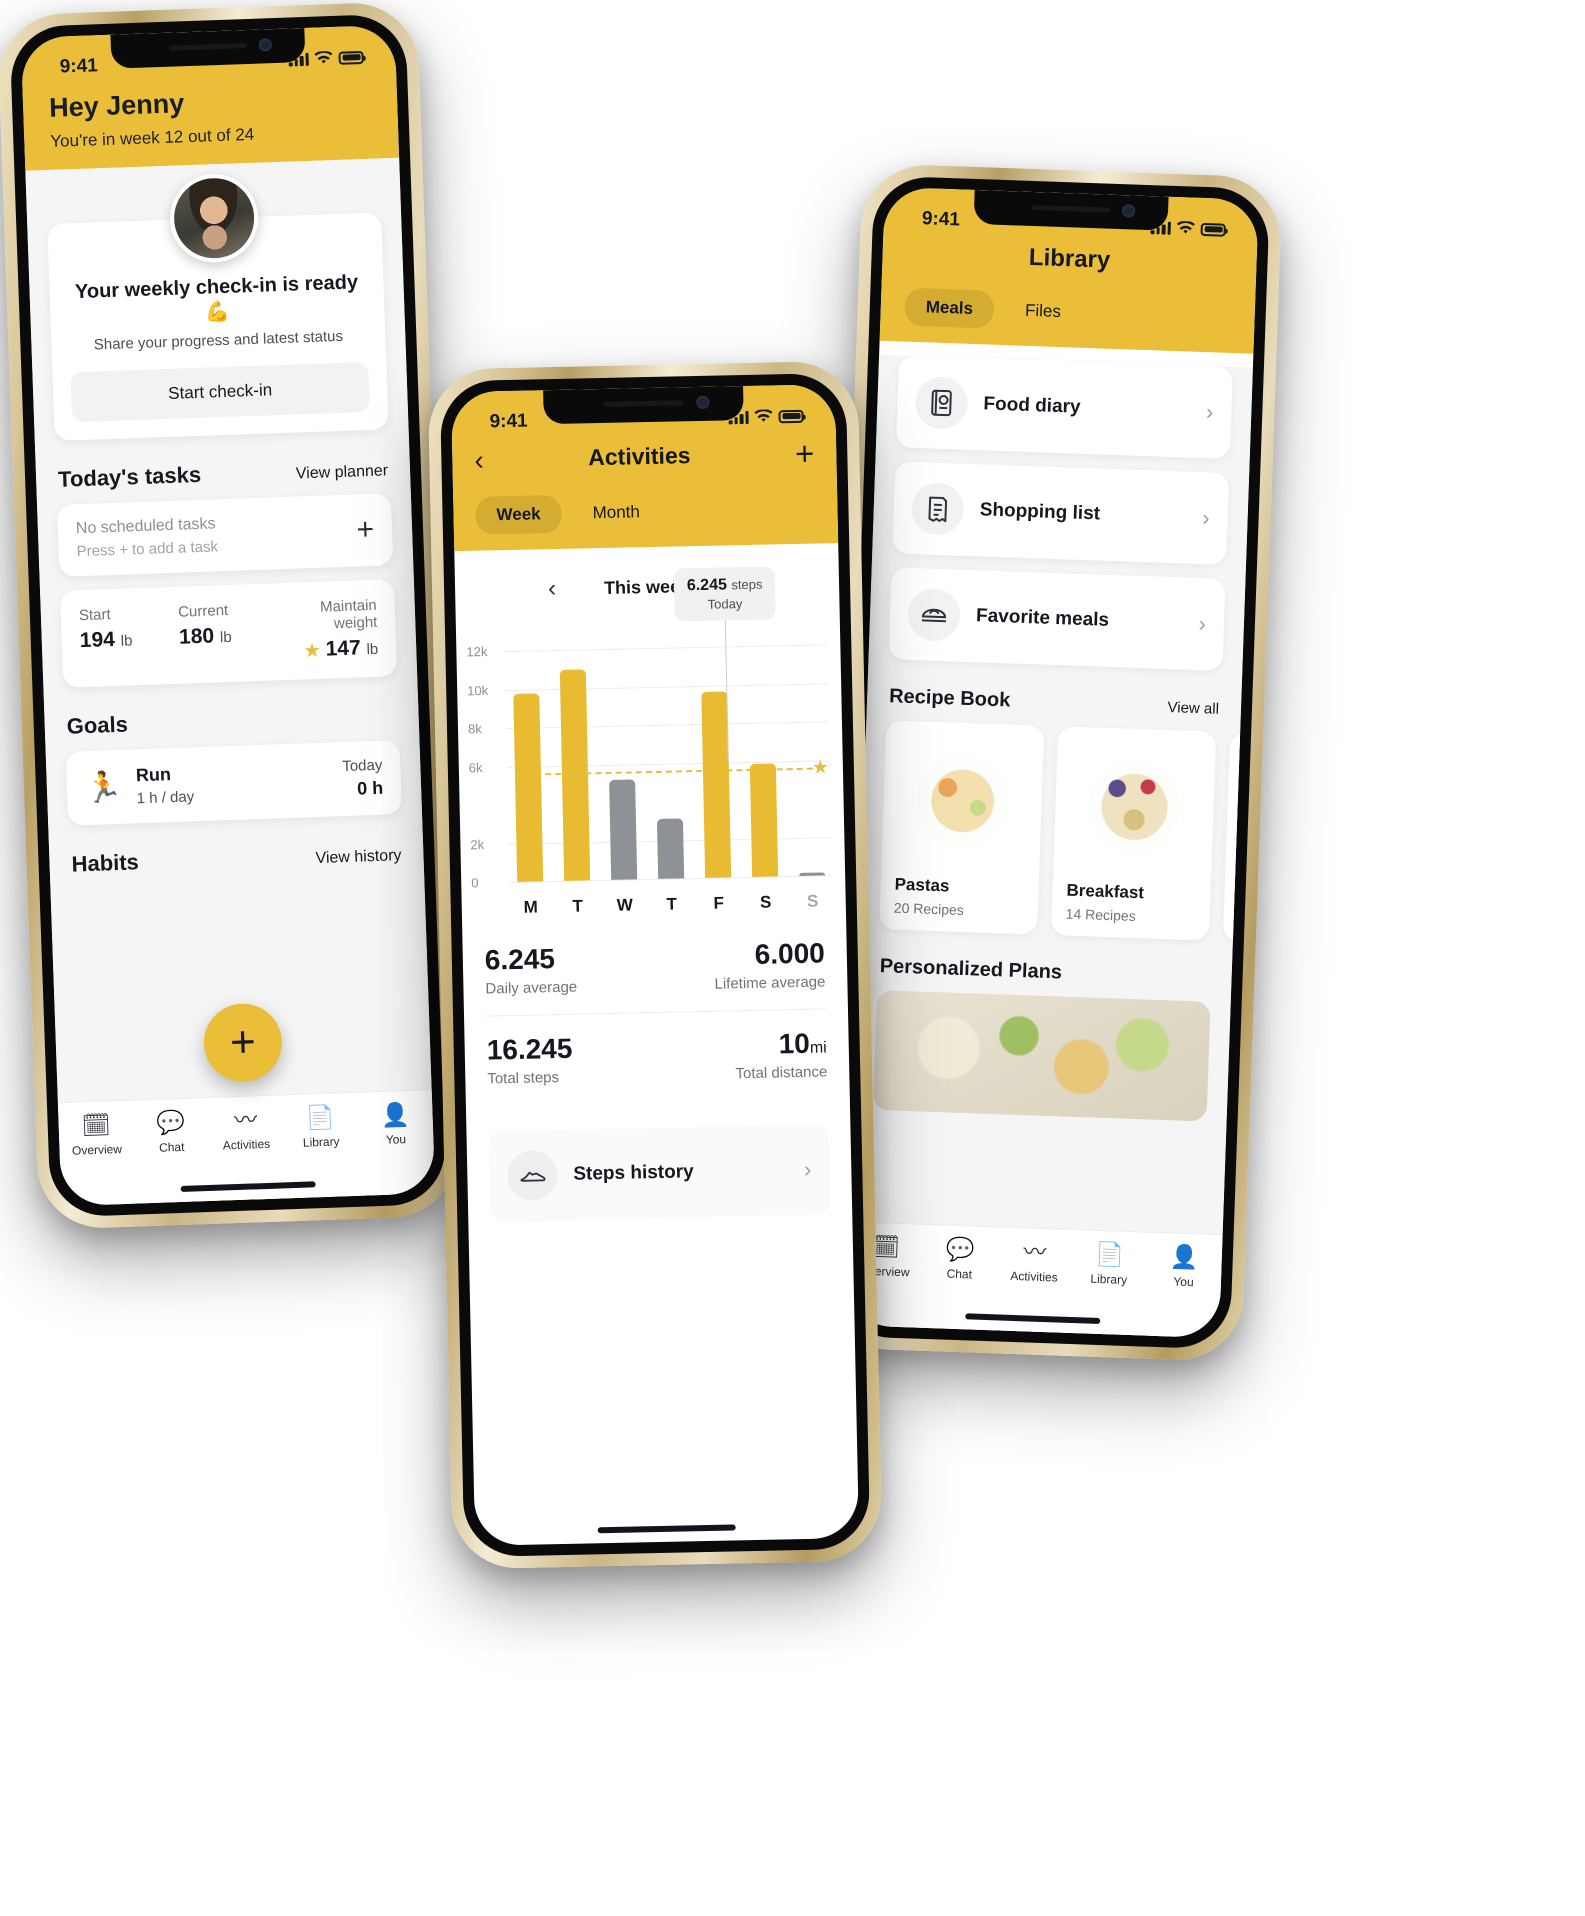  Describe the element at coordinates (129, 476) in the screenshot. I see `tasks-title: Today's tasks` at that location.